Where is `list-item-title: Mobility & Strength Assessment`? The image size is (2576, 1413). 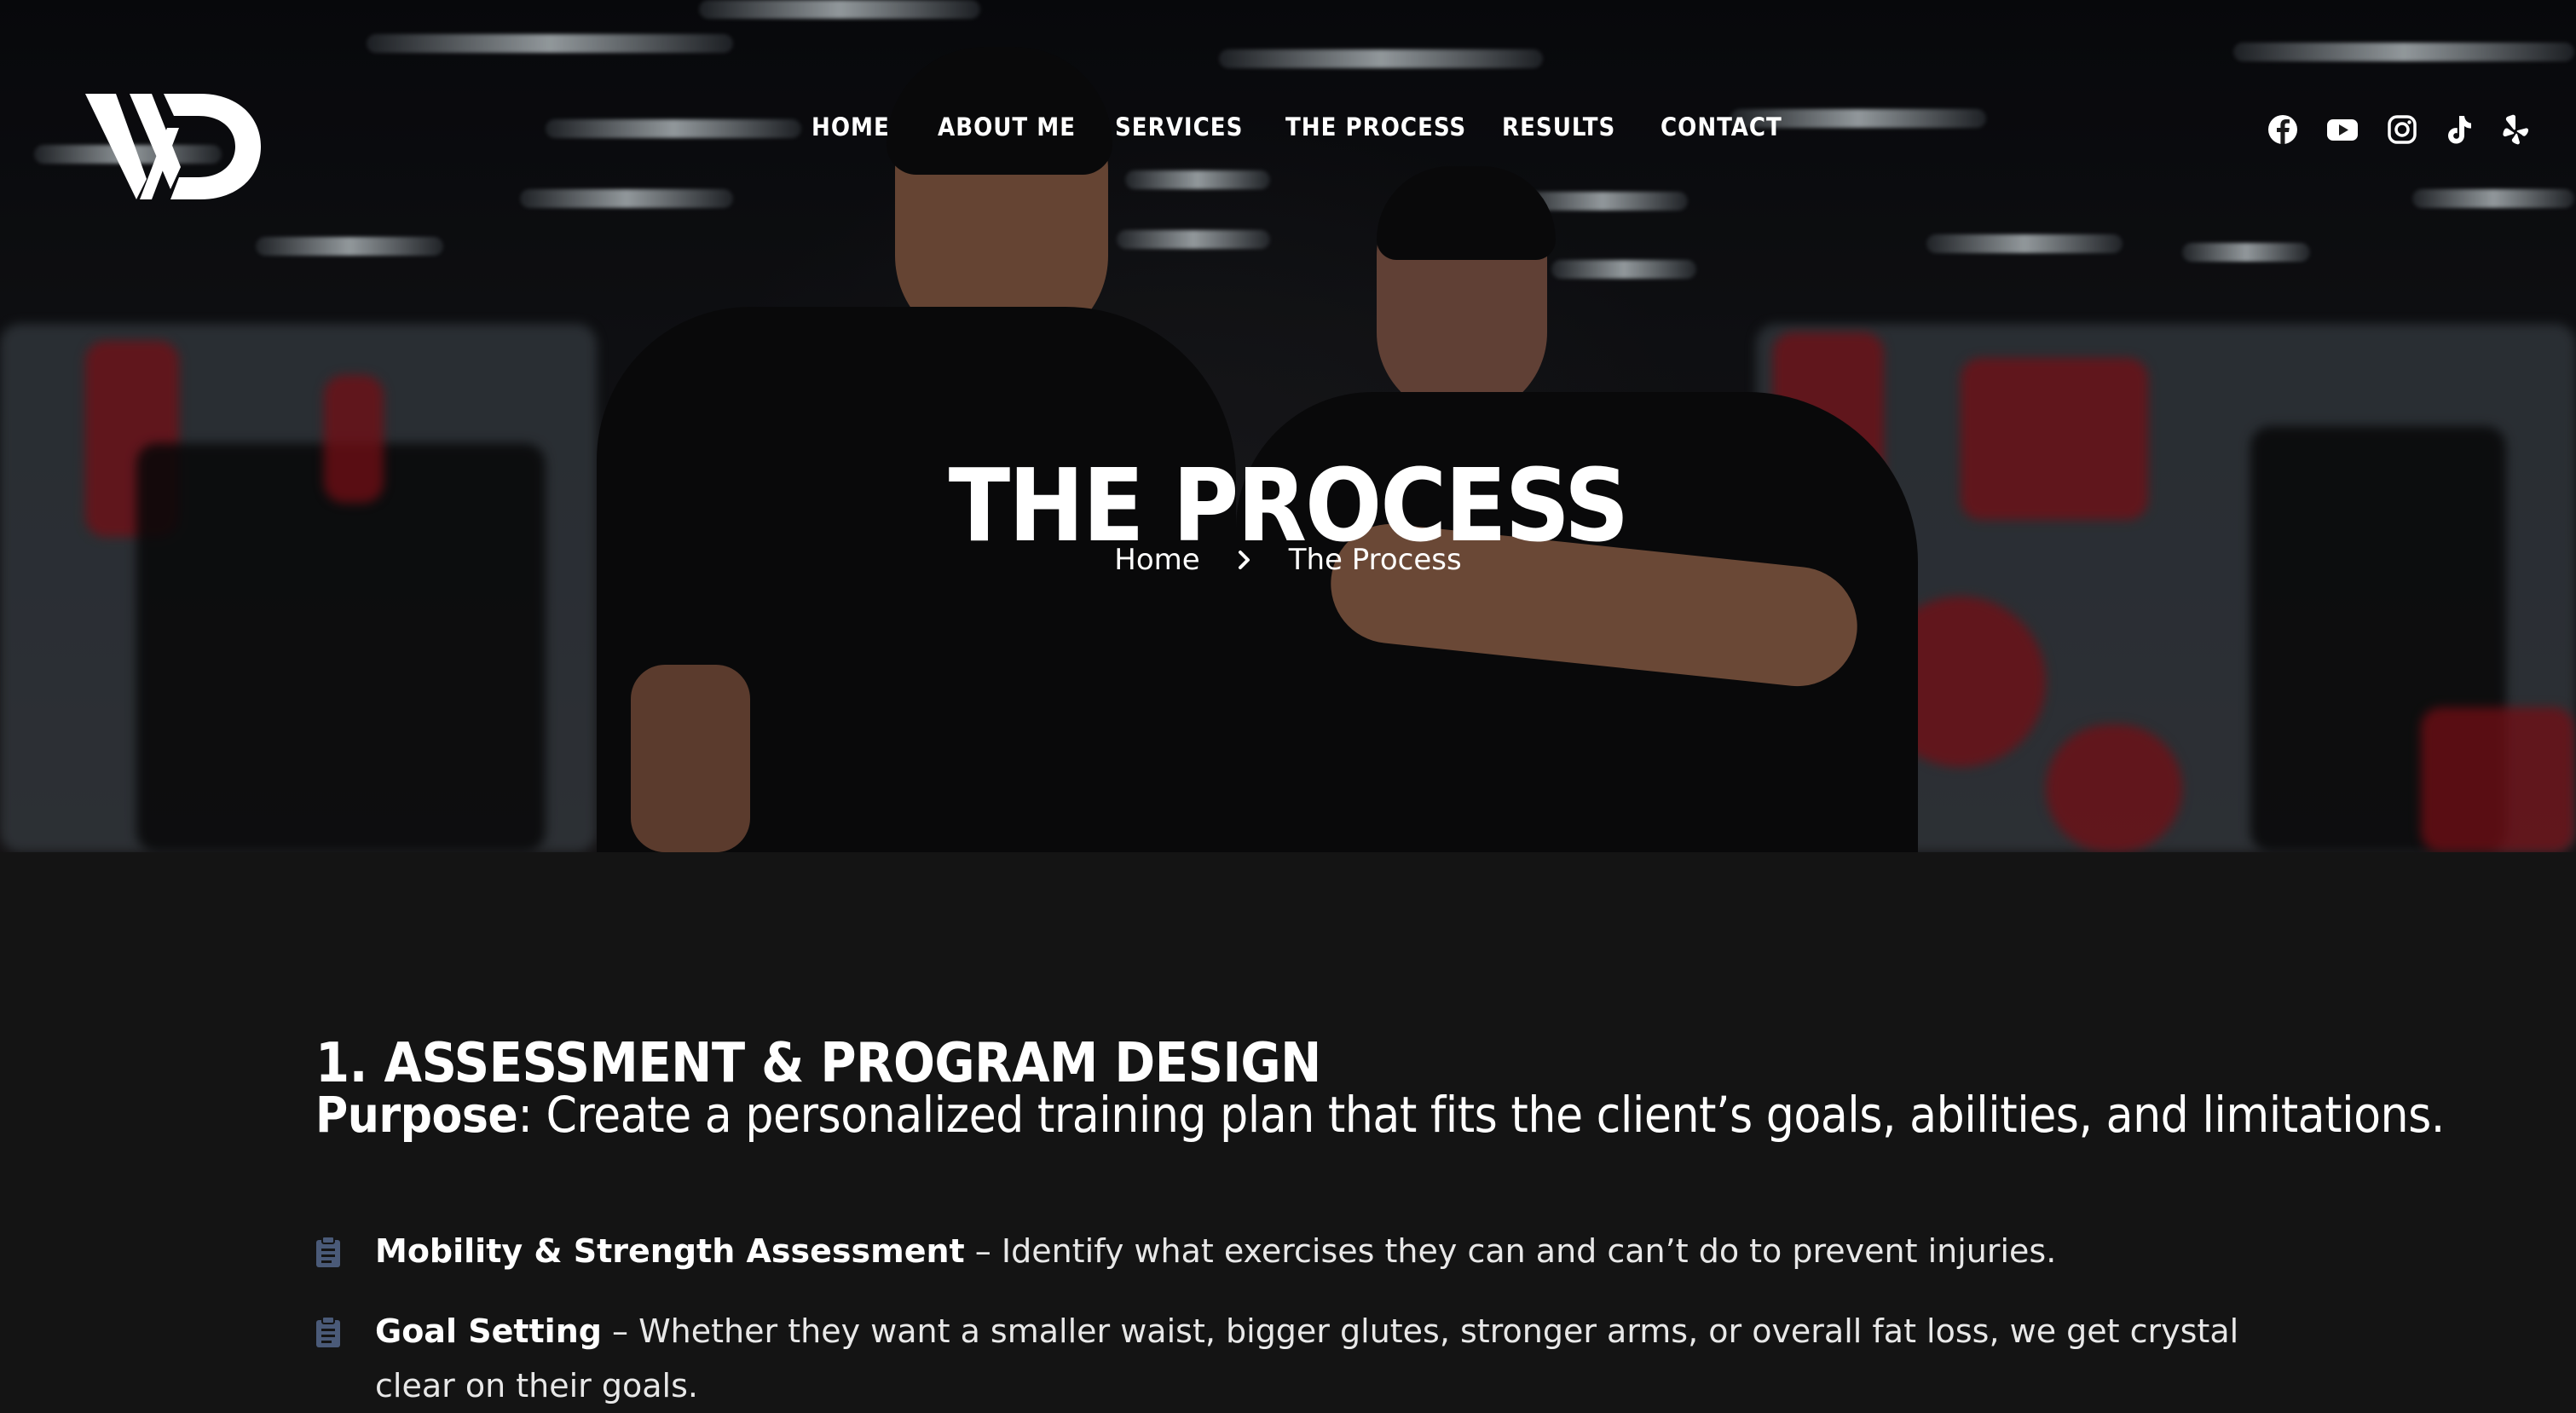 list-item-title: Mobility & Strength Assessment is located at coordinates (670, 1251).